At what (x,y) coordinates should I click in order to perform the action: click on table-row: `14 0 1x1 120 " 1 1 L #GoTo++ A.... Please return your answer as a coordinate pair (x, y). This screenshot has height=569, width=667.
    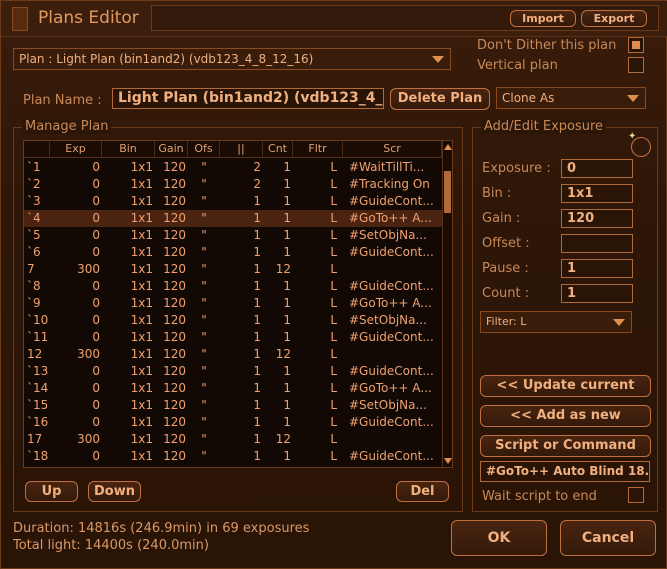
    Looking at the image, I should click on (233, 388).